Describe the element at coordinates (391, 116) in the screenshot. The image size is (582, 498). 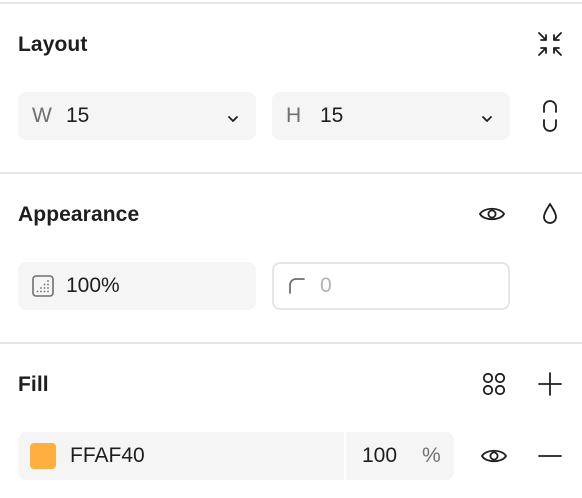
I see `height-field: H 15` at that location.